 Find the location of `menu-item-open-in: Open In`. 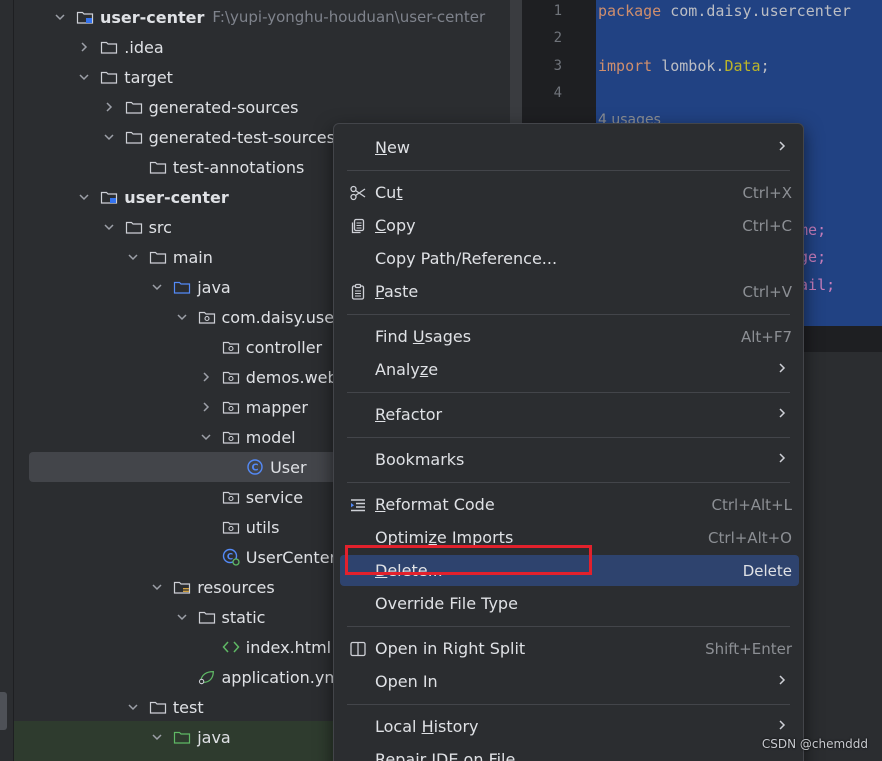

menu-item-open-in: Open In is located at coordinates (569, 681).